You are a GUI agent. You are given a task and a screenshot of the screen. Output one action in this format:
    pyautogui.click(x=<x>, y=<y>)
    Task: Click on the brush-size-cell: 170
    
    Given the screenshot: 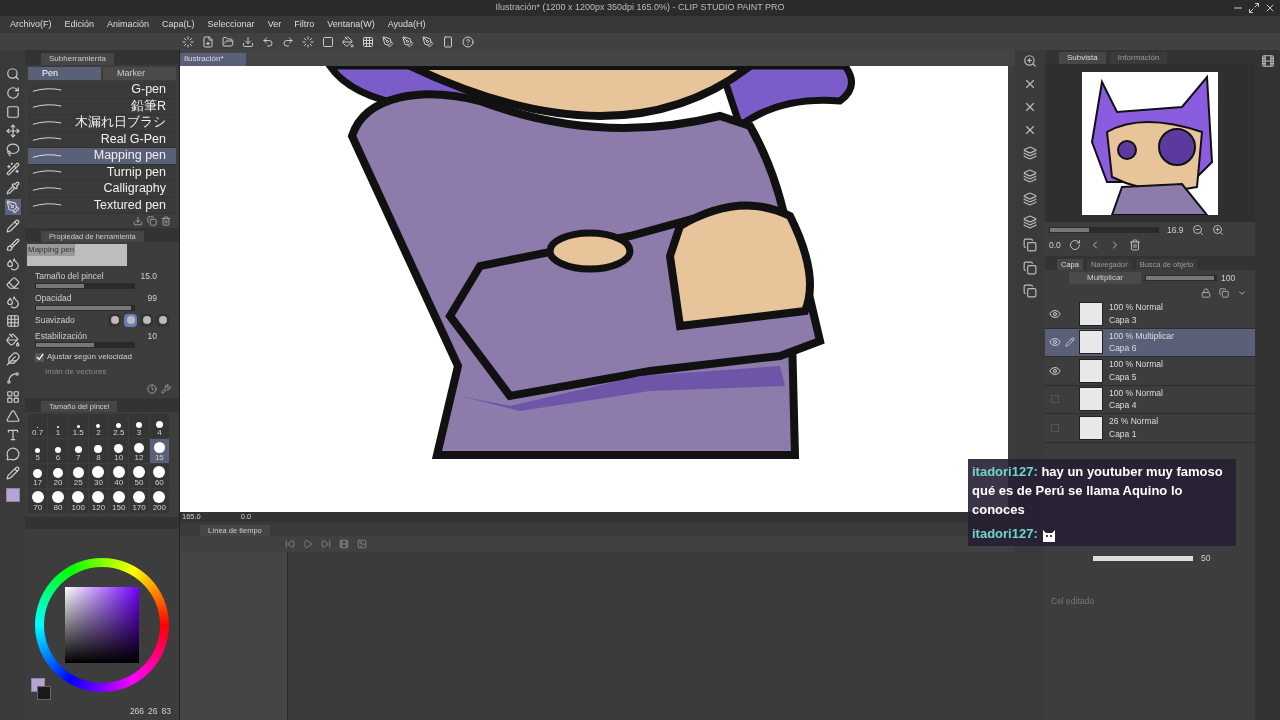 What is the action you would take?
    pyautogui.click(x=139, y=501)
    